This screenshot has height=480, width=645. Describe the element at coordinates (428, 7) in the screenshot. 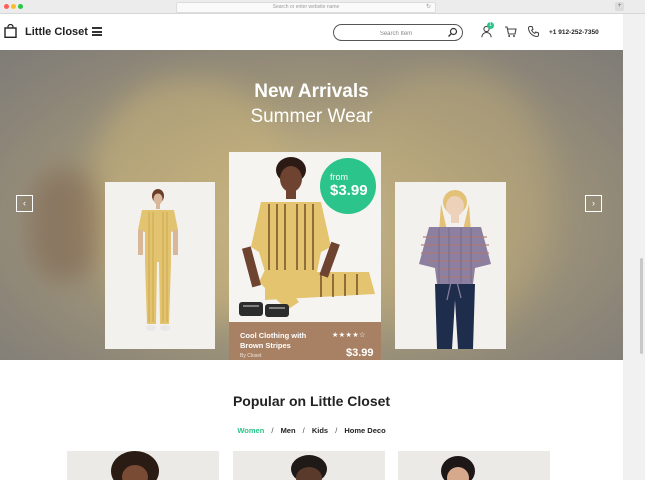

I see `reload-icon: ↻` at that location.